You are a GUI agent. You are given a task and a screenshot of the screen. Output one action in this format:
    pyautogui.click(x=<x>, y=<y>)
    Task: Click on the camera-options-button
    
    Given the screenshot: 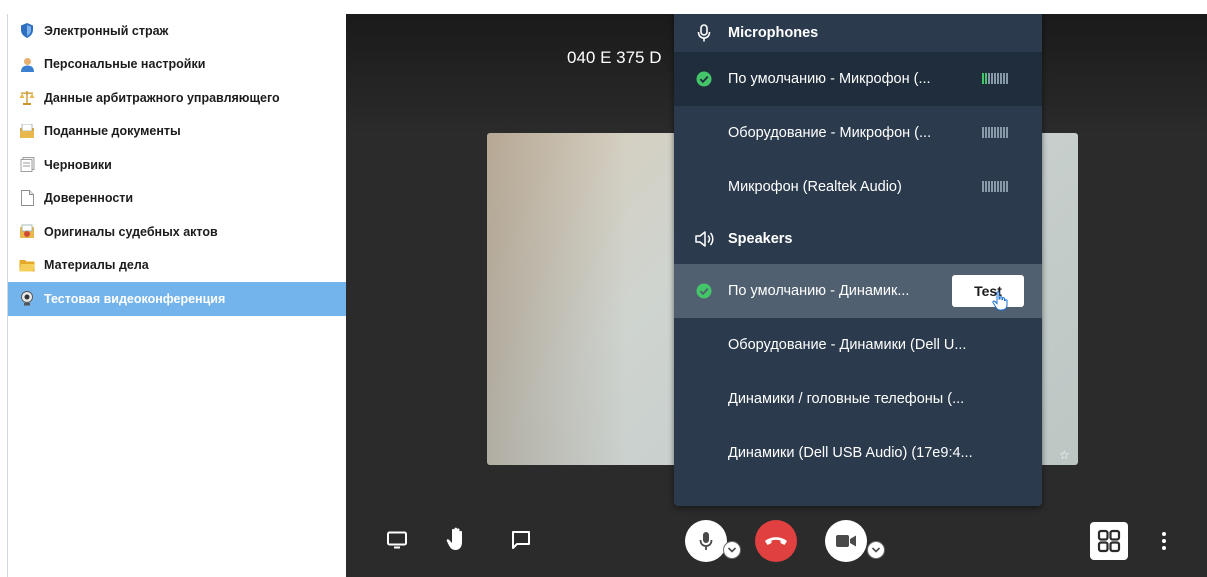 What is the action you would take?
    pyautogui.click(x=876, y=550)
    